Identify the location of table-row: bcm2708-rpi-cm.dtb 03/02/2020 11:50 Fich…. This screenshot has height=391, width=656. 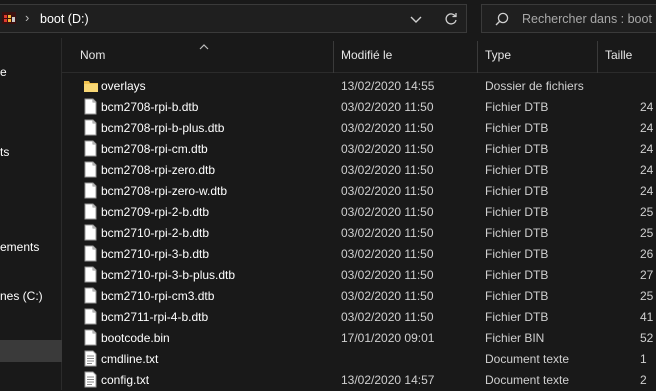
(359, 148).